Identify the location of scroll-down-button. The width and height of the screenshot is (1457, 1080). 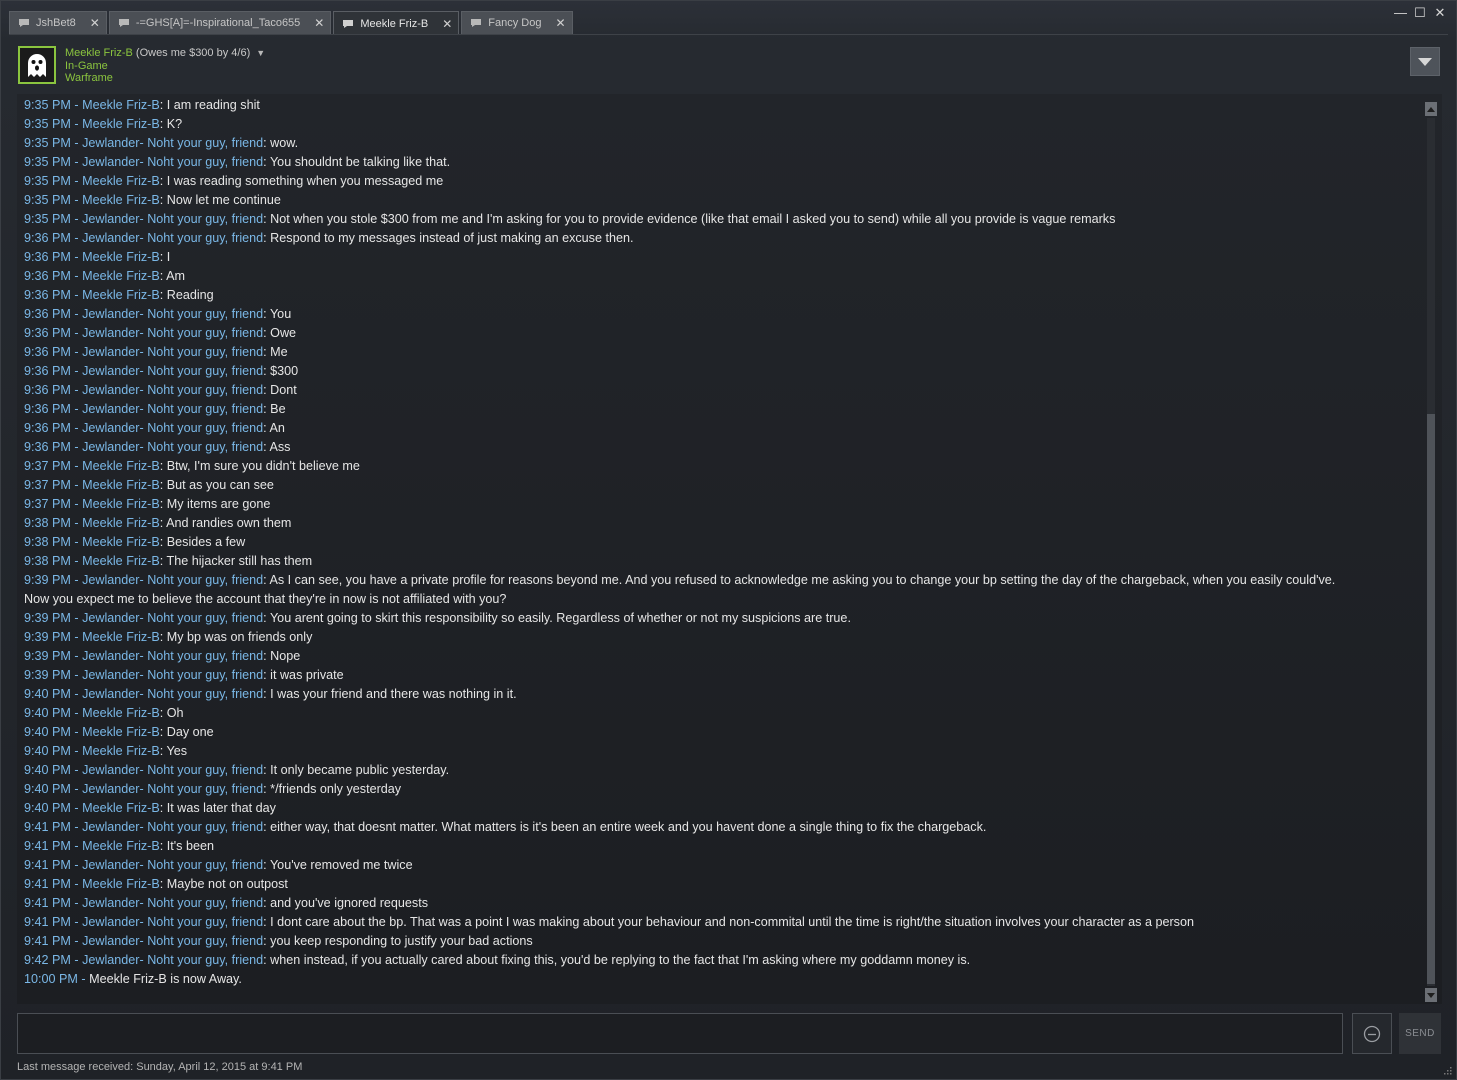
(1431, 995).